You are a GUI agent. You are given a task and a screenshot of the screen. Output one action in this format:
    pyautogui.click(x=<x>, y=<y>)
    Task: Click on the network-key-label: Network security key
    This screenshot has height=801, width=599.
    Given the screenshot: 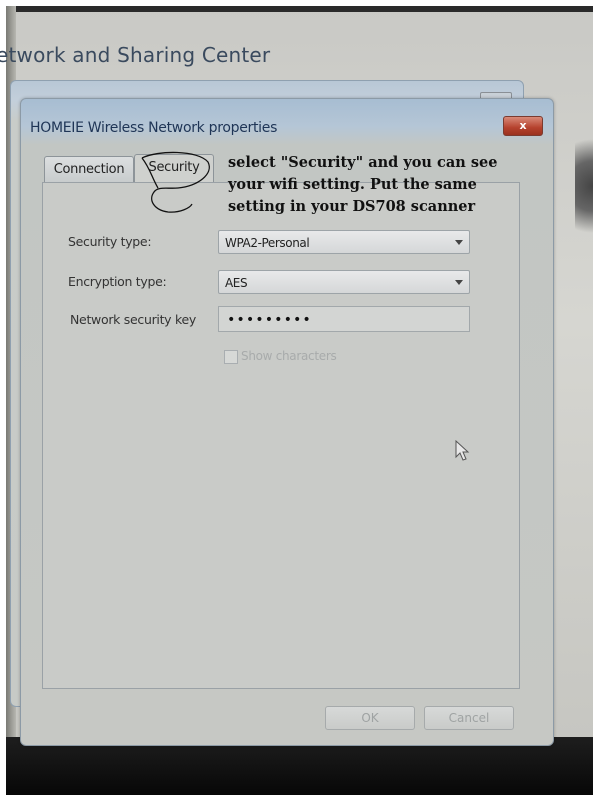 What is the action you would take?
    pyautogui.click(x=133, y=319)
    